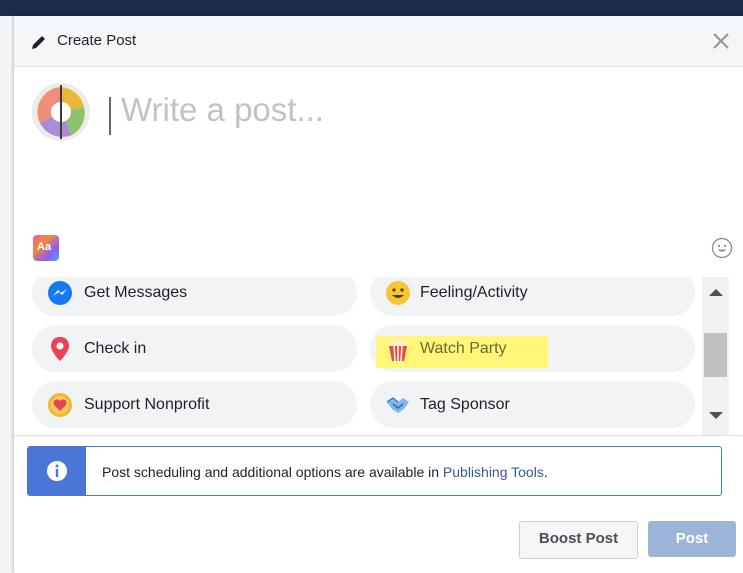 This screenshot has height=573, width=743. What do you see at coordinates (371, 8) in the screenshot?
I see `background-page-top-bar` at bounding box center [371, 8].